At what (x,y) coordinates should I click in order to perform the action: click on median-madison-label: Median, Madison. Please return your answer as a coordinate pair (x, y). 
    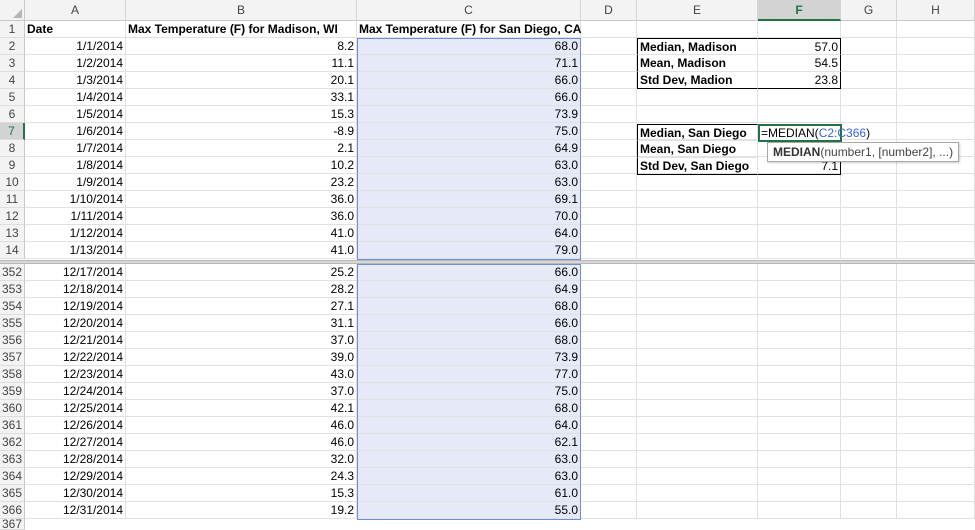
    Looking at the image, I should click on (697, 46).